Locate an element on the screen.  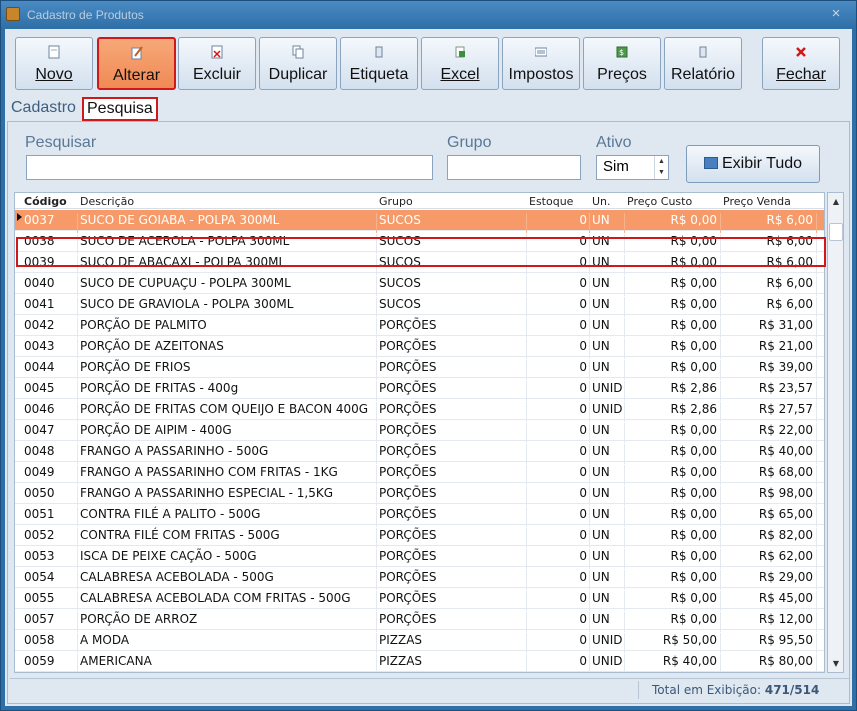
etiqueta-button: Etiqueta is located at coordinates (379, 63).